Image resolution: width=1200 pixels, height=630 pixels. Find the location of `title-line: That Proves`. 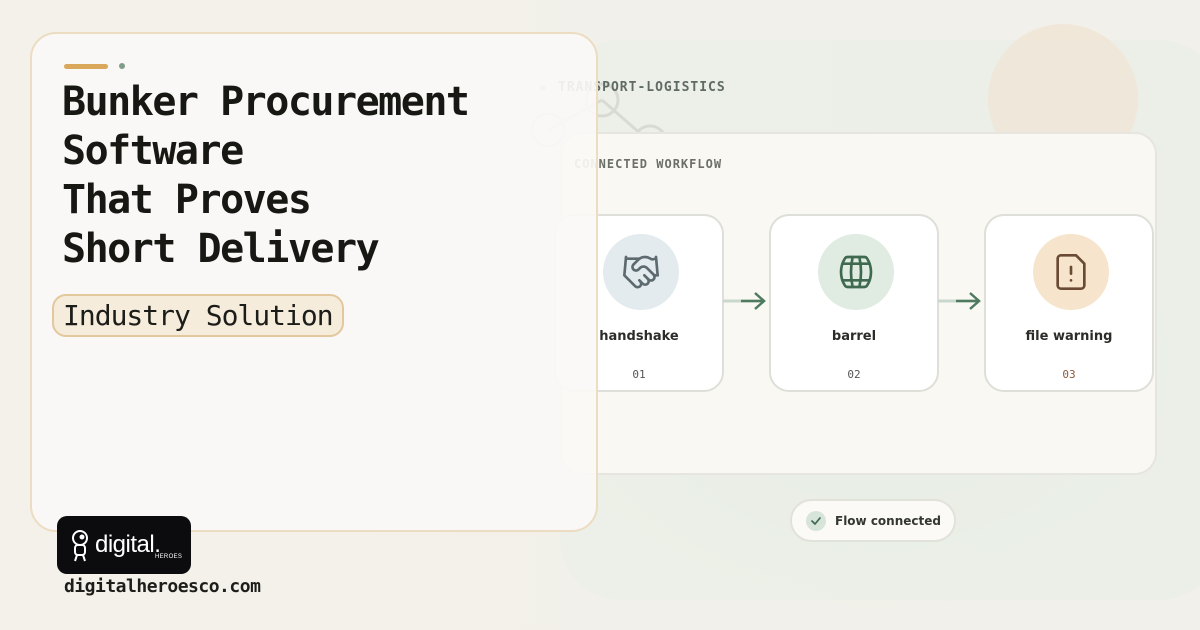

title-line: That Proves is located at coordinates (187, 200).